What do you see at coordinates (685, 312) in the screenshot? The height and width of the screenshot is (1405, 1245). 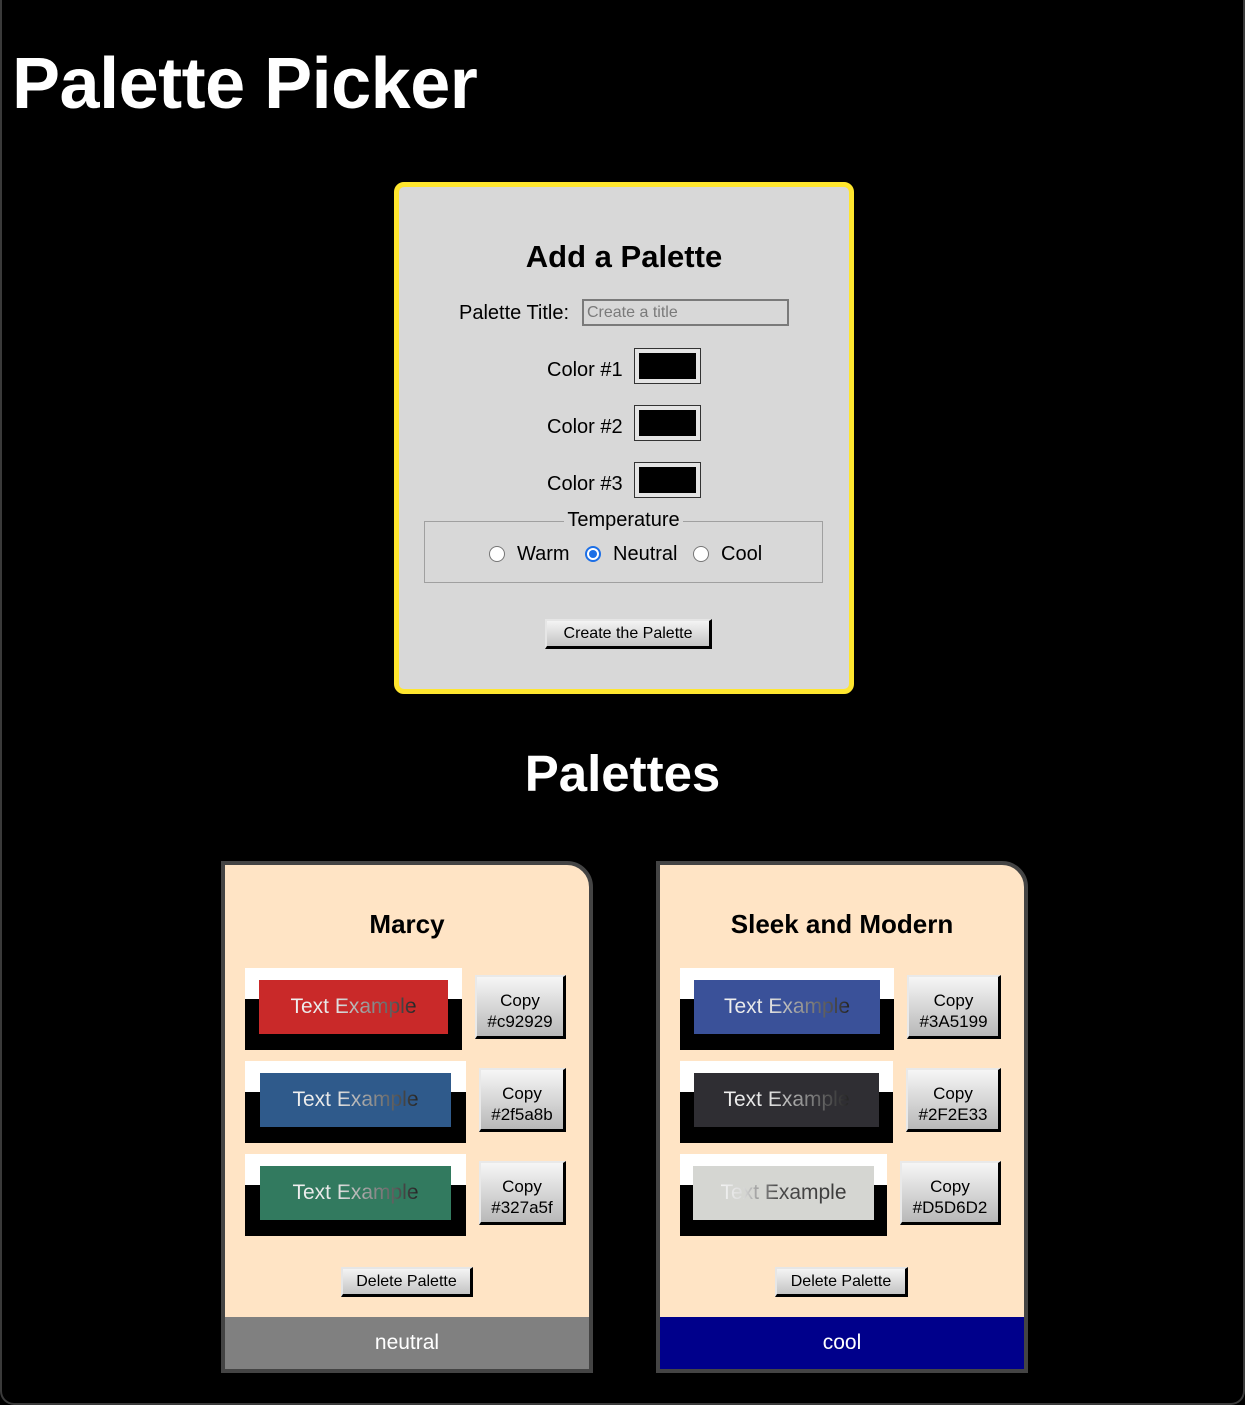 I see `palette-title-input` at bounding box center [685, 312].